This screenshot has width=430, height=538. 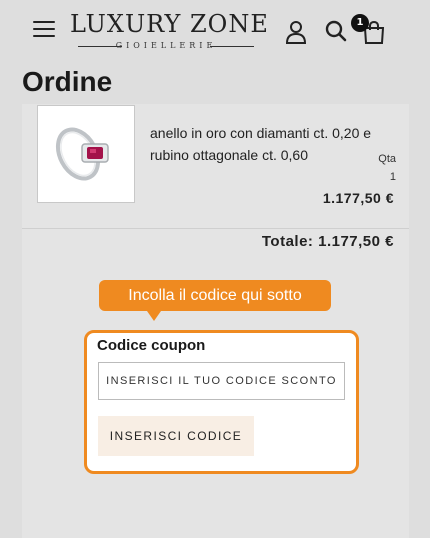 I want to click on order-total: Totale: 1.177,50 €, so click(x=327, y=241).